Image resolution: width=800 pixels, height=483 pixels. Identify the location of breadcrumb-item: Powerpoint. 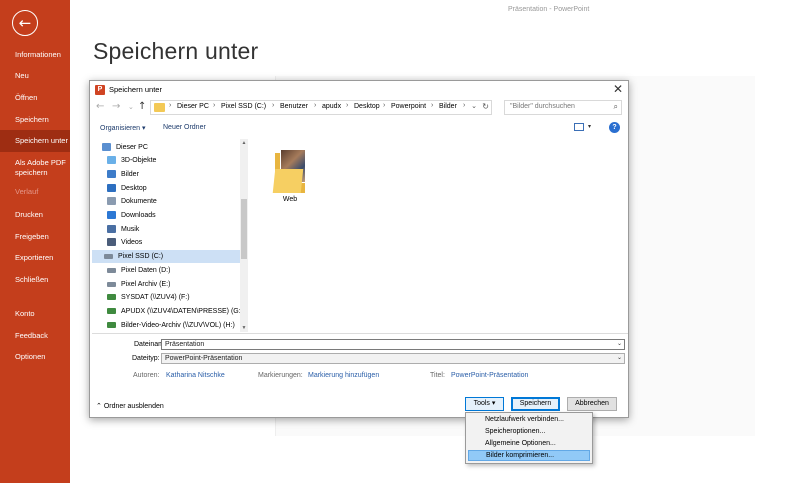
(408, 106).